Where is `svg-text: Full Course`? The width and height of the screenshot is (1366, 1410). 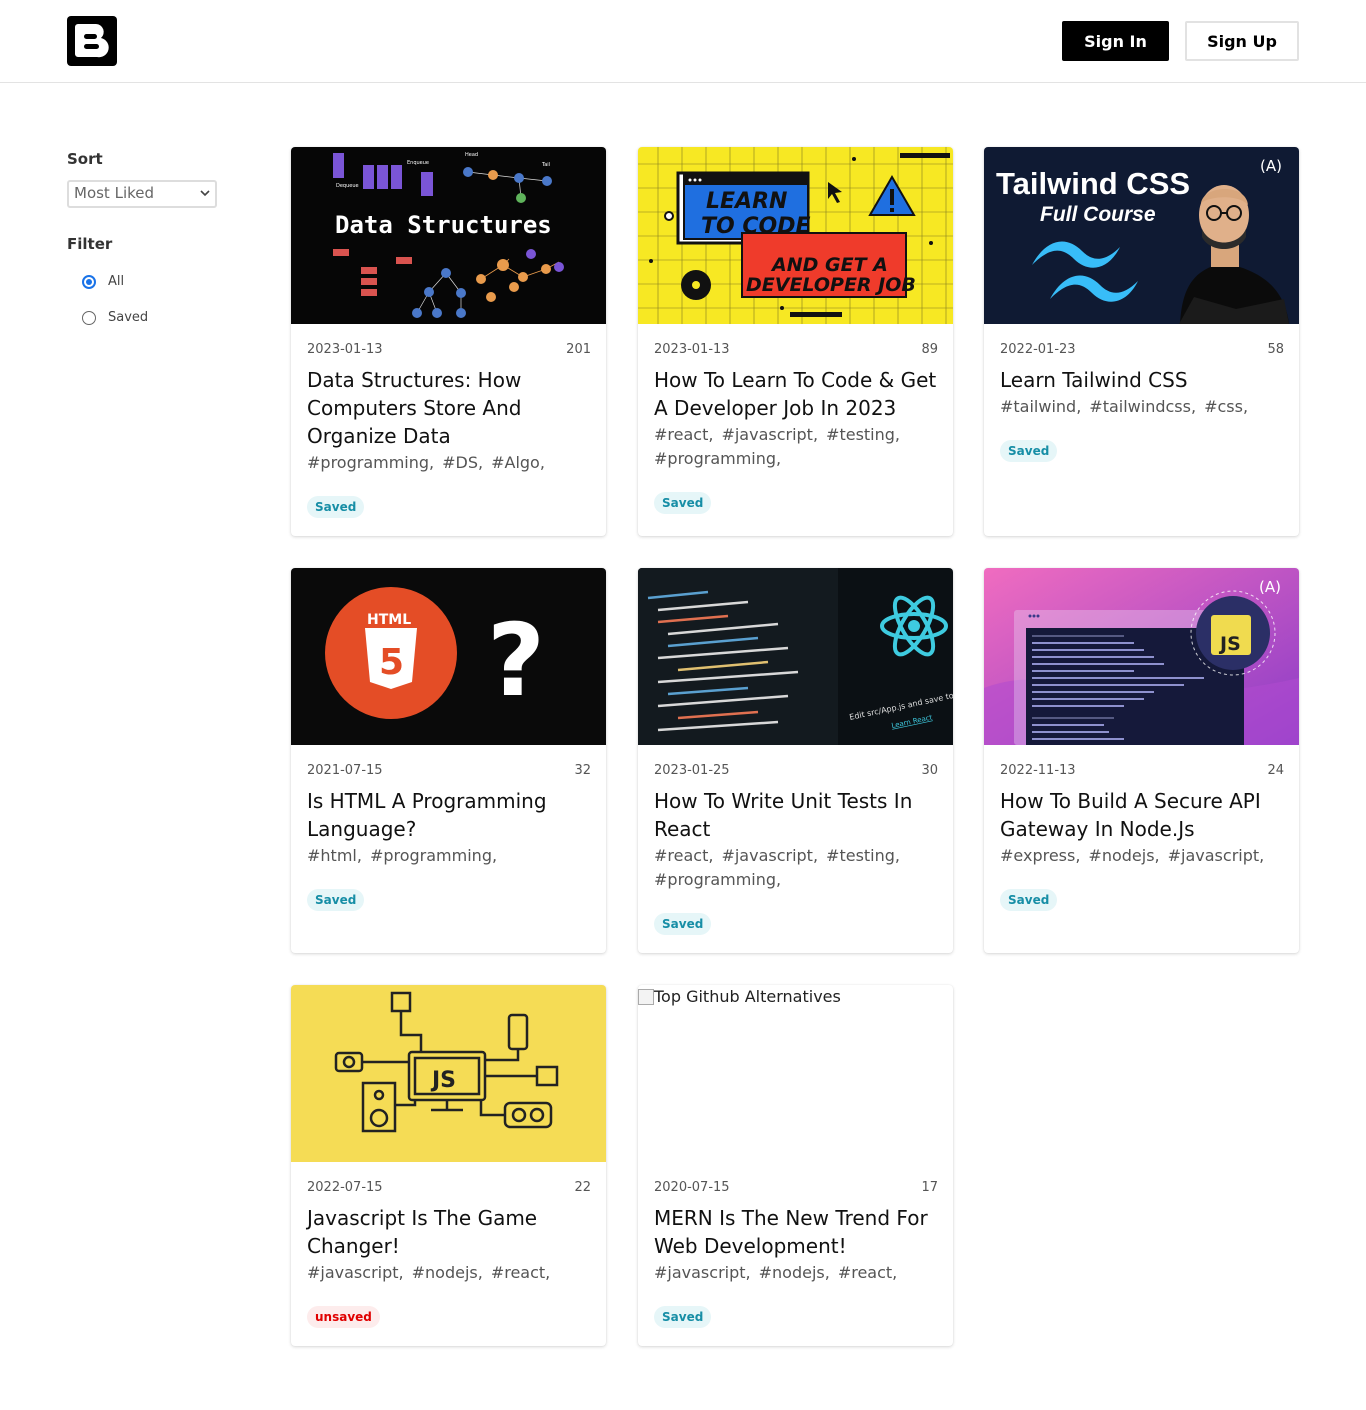
svg-text: Full Course is located at coordinates (1098, 214).